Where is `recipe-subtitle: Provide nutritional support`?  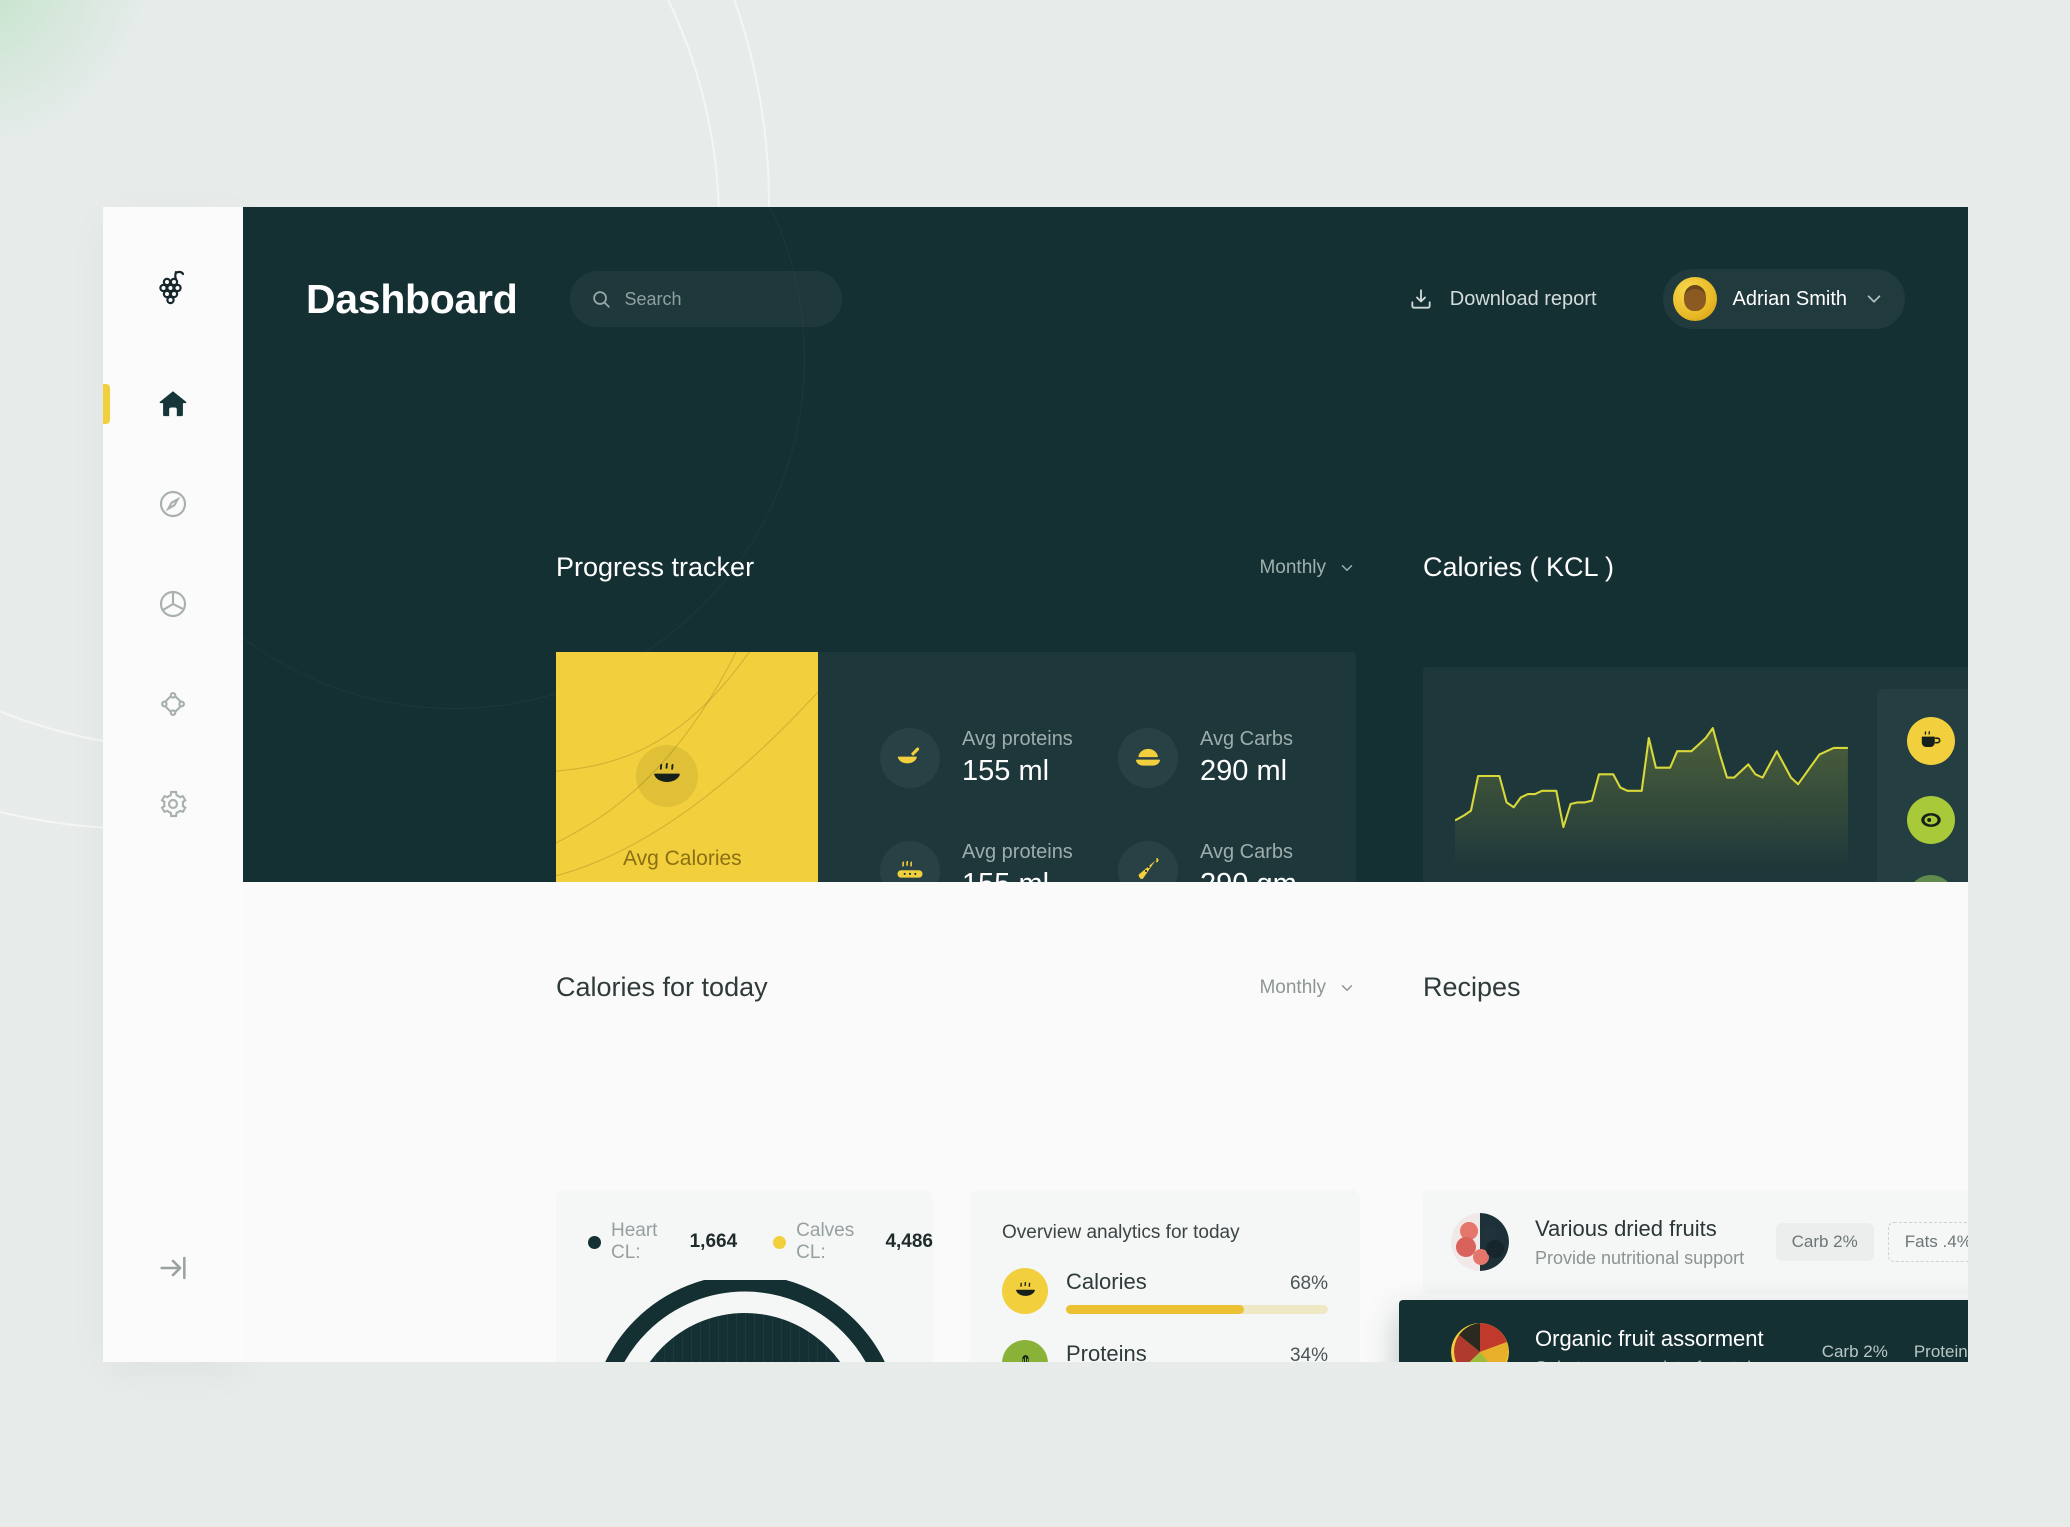
recipe-subtitle: Provide nutritional support is located at coordinates (1640, 1257).